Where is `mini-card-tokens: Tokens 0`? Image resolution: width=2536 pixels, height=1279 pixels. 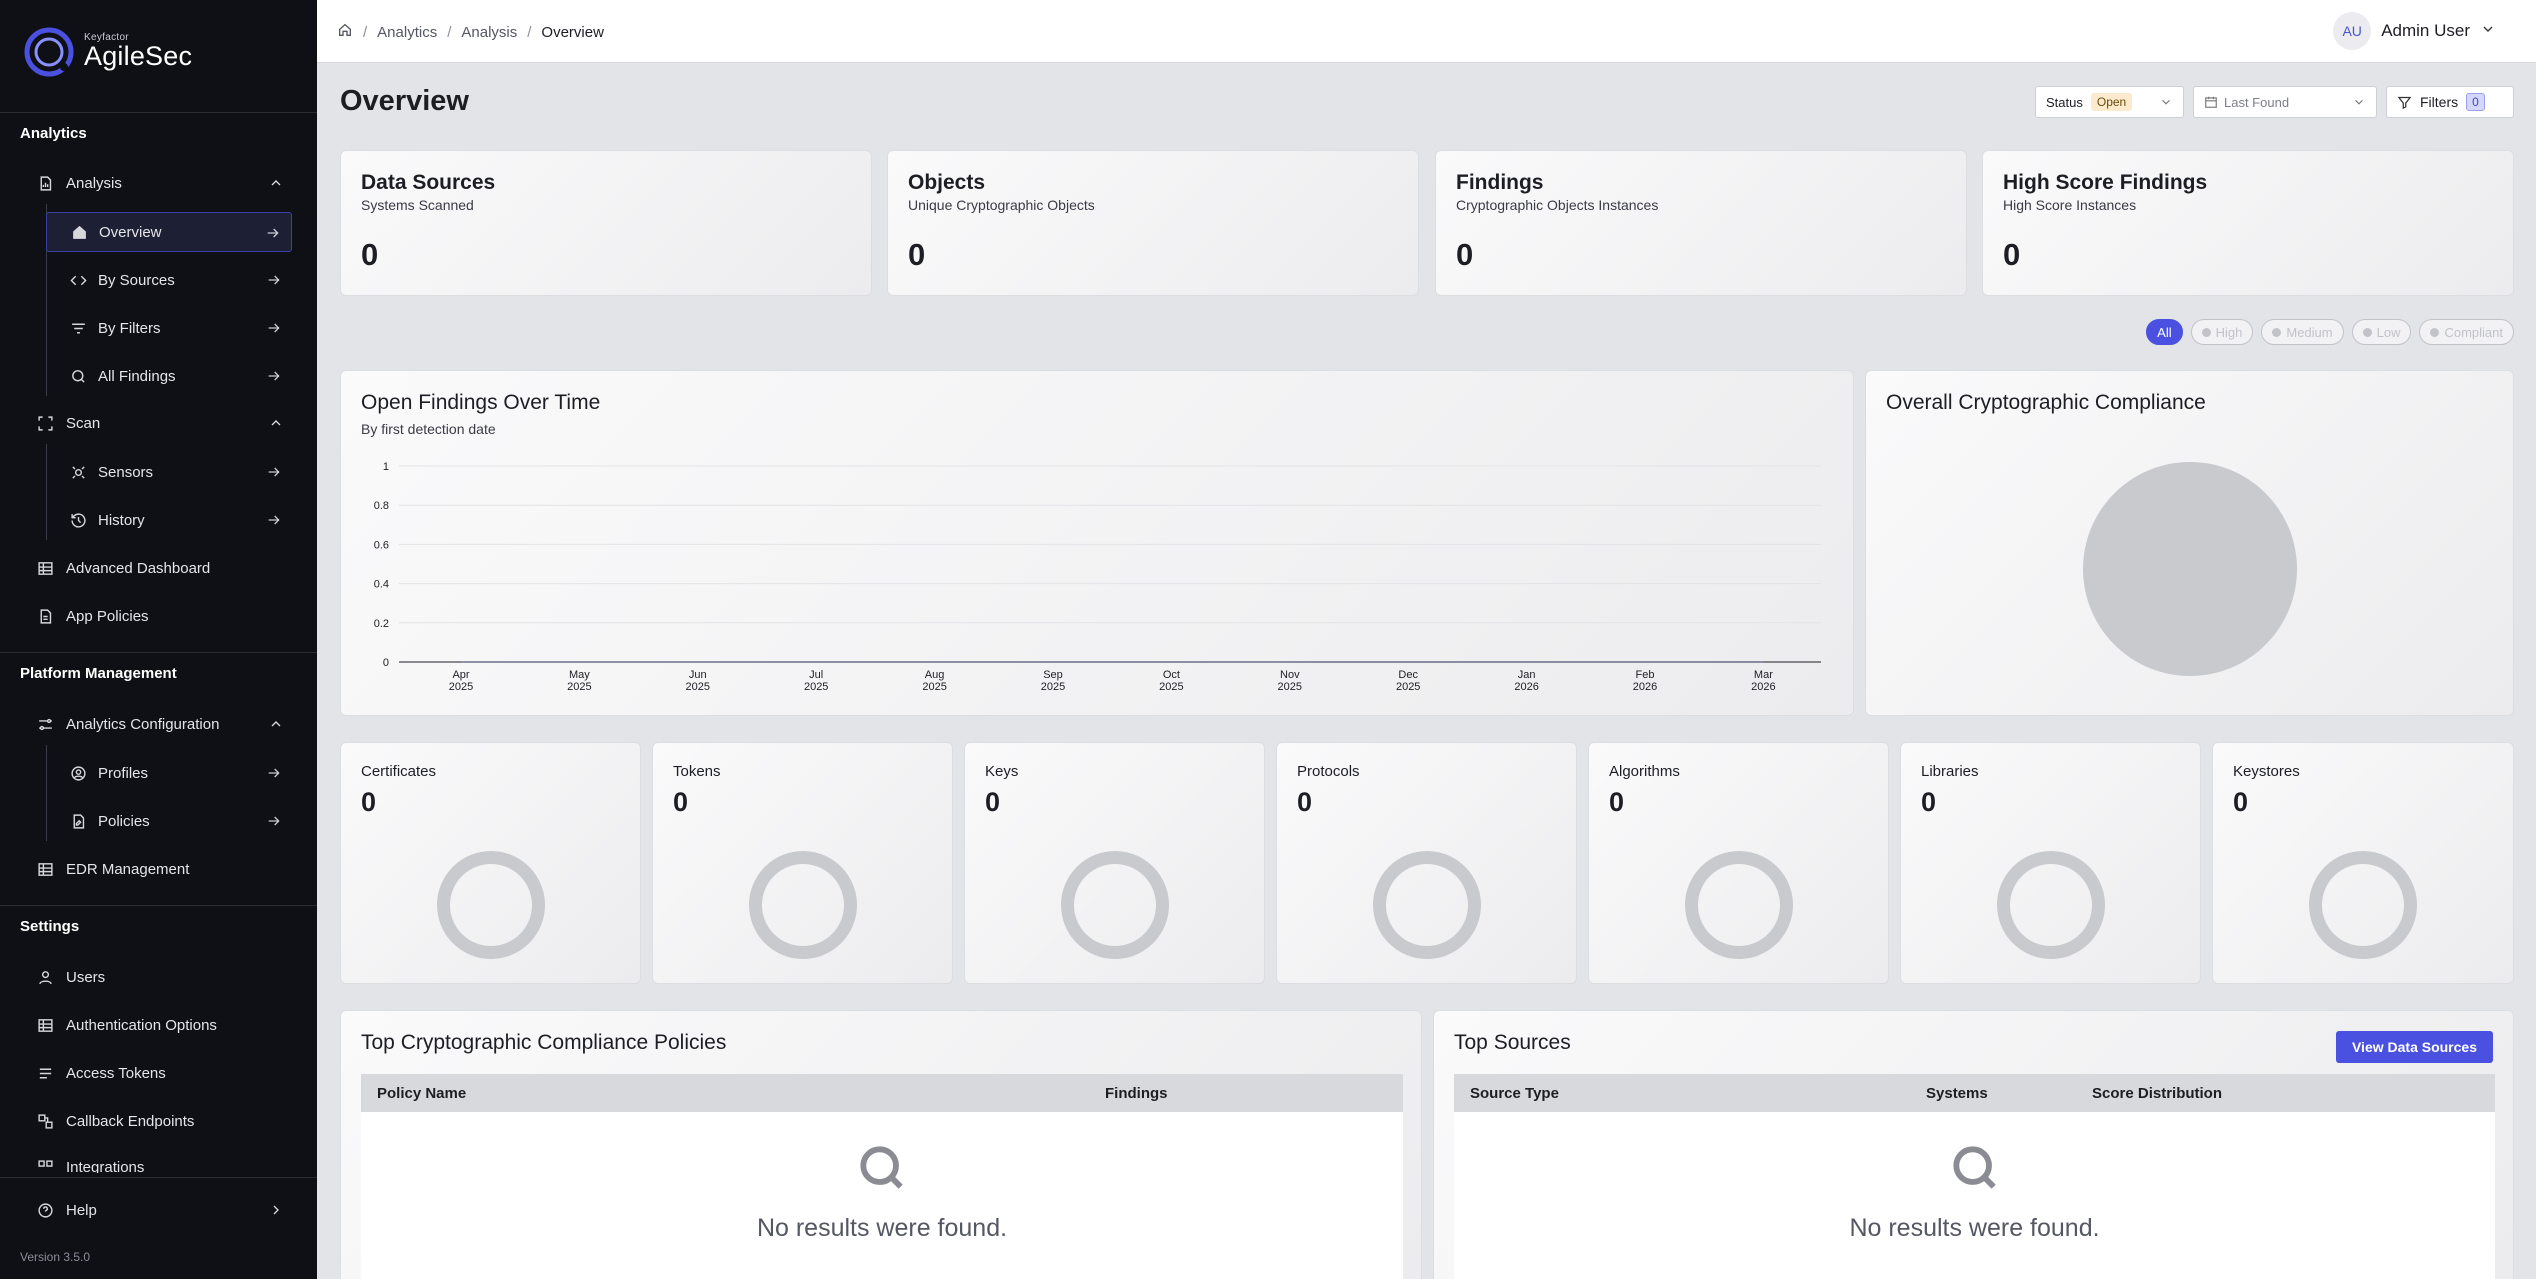 mini-card-tokens: Tokens 0 is located at coordinates (802, 863).